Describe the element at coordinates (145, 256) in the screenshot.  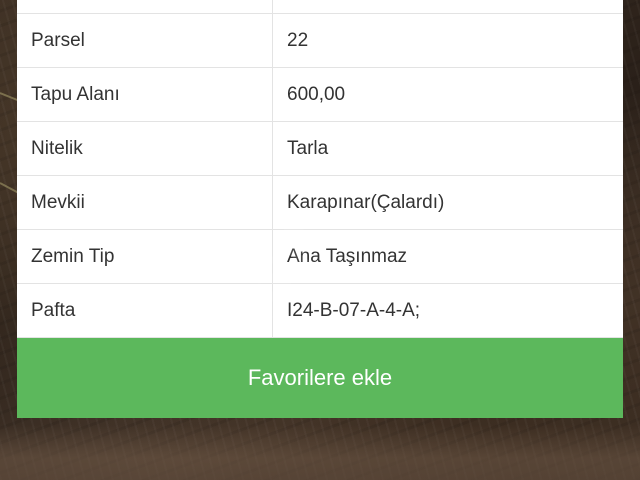
I see `row-label: Zemin Tip` at that location.